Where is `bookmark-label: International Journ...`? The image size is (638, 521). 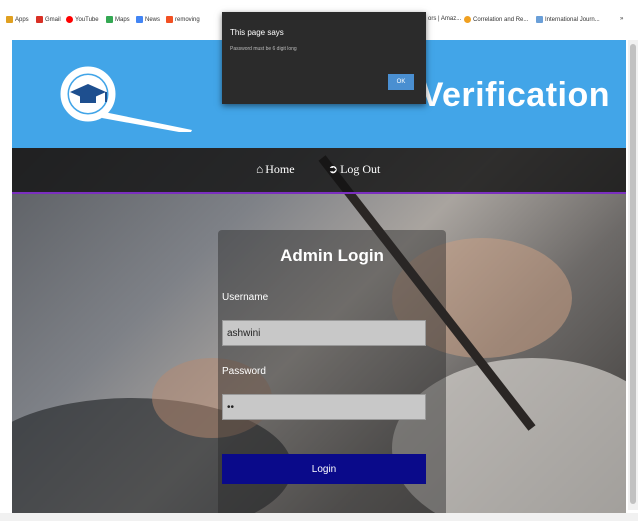
bookmark-label: International Journ... is located at coordinates (572, 19).